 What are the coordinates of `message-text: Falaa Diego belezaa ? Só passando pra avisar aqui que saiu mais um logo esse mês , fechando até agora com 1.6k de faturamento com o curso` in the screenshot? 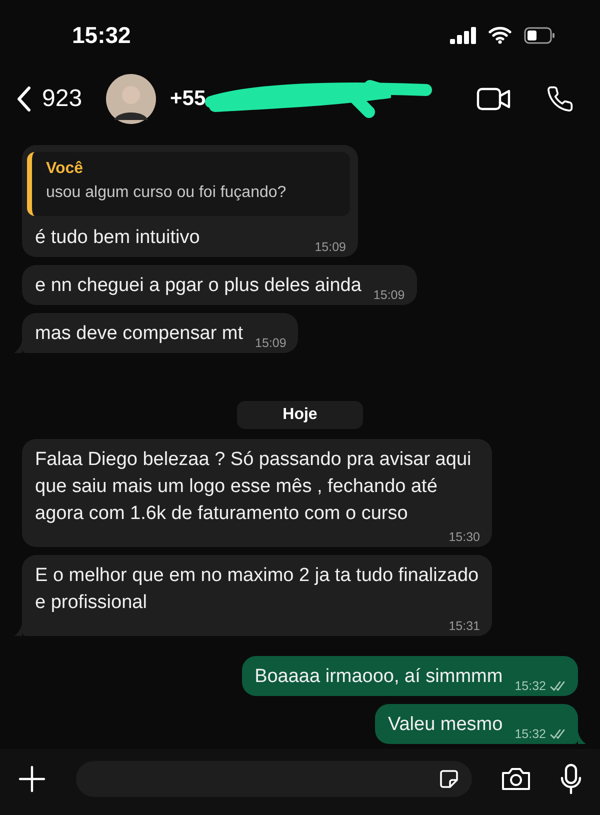 It's located at (253, 487).